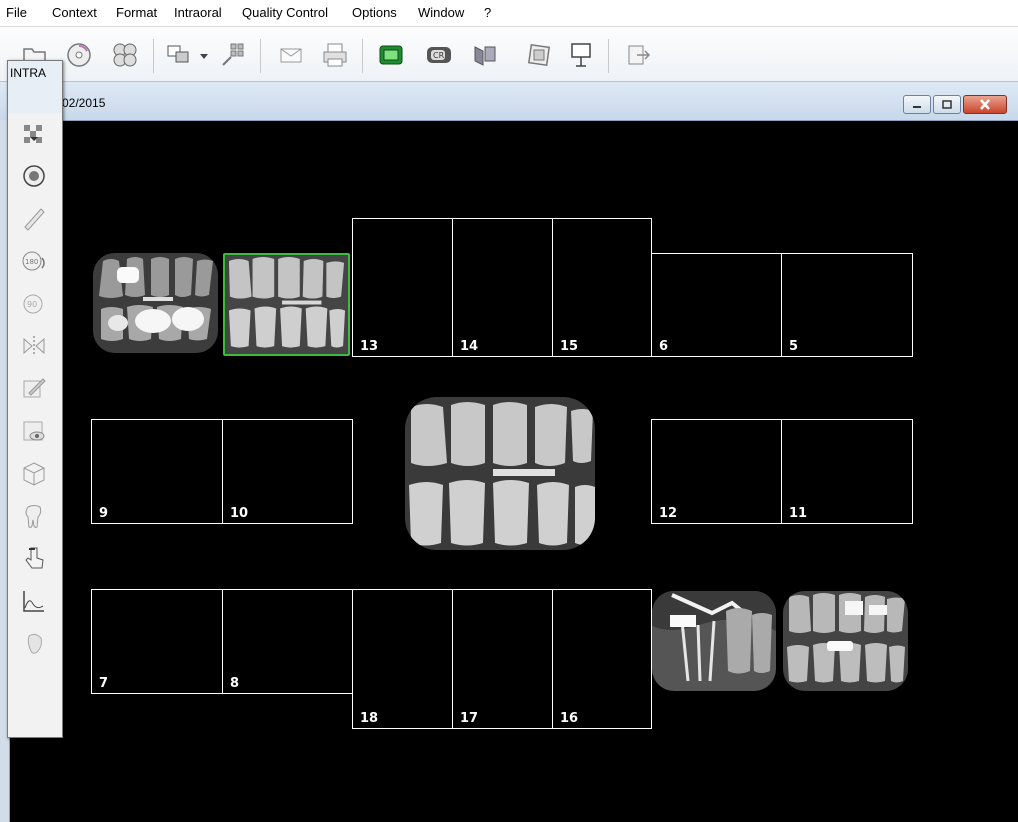 The width and height of the screenshot is (1018, 822). I want to click on flip-icon, so click(34, 346).